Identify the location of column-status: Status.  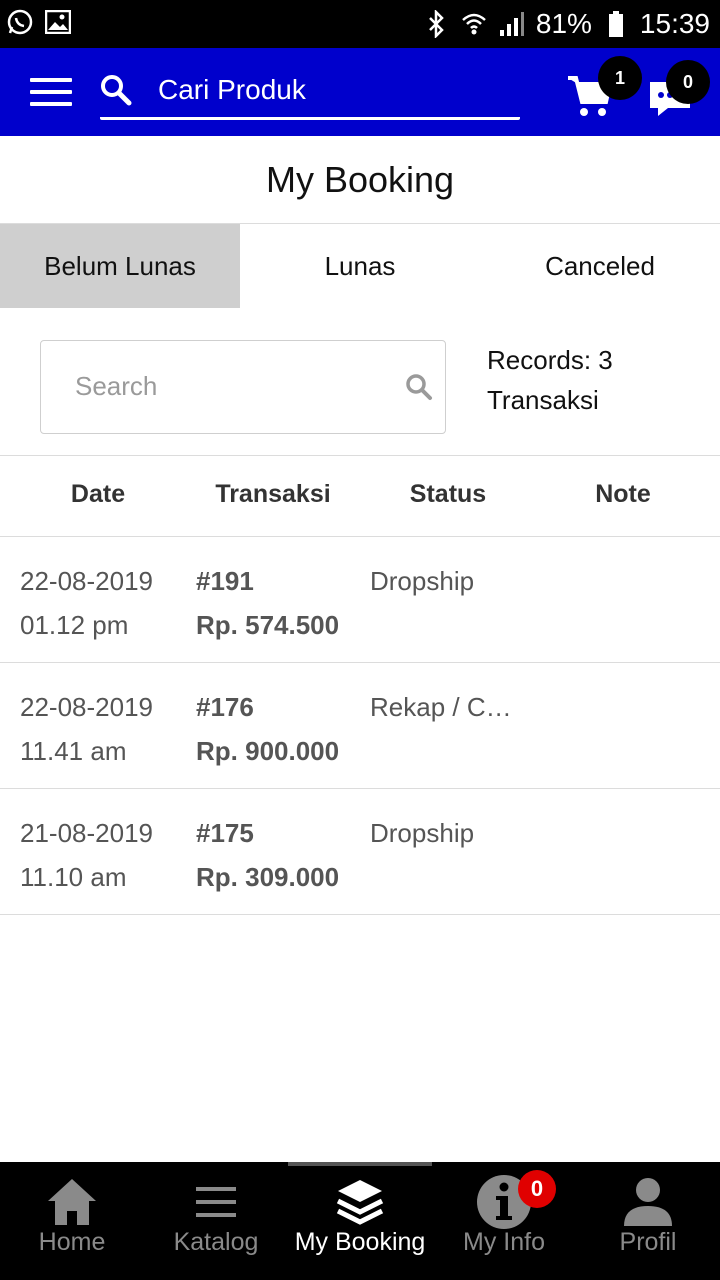
(448, 494).